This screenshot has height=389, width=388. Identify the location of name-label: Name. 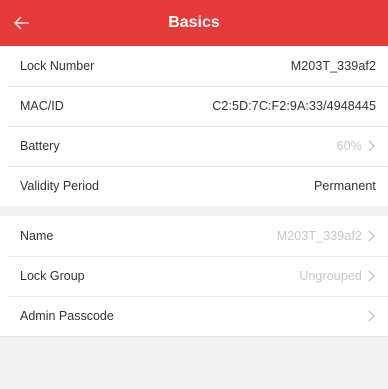
(37, 236).